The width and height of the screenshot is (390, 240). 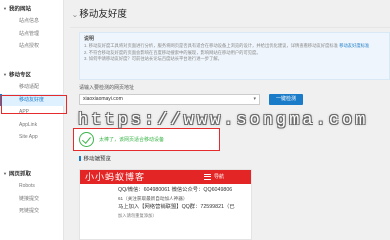 I want to click on preview-line: 马上加入【网络营销联盟】QQ群：72599821（已, so click(x=176, y=207).